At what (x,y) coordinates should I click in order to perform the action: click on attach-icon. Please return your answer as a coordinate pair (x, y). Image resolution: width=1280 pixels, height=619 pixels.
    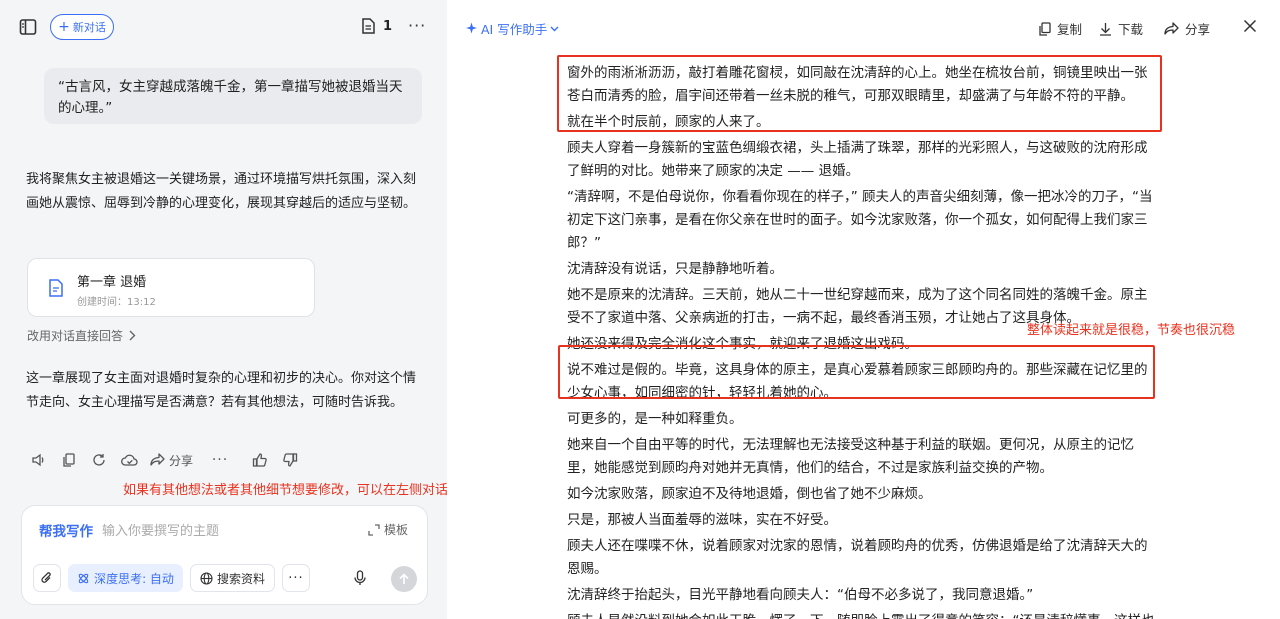
    Looking at the image, I should click on (47, 578).